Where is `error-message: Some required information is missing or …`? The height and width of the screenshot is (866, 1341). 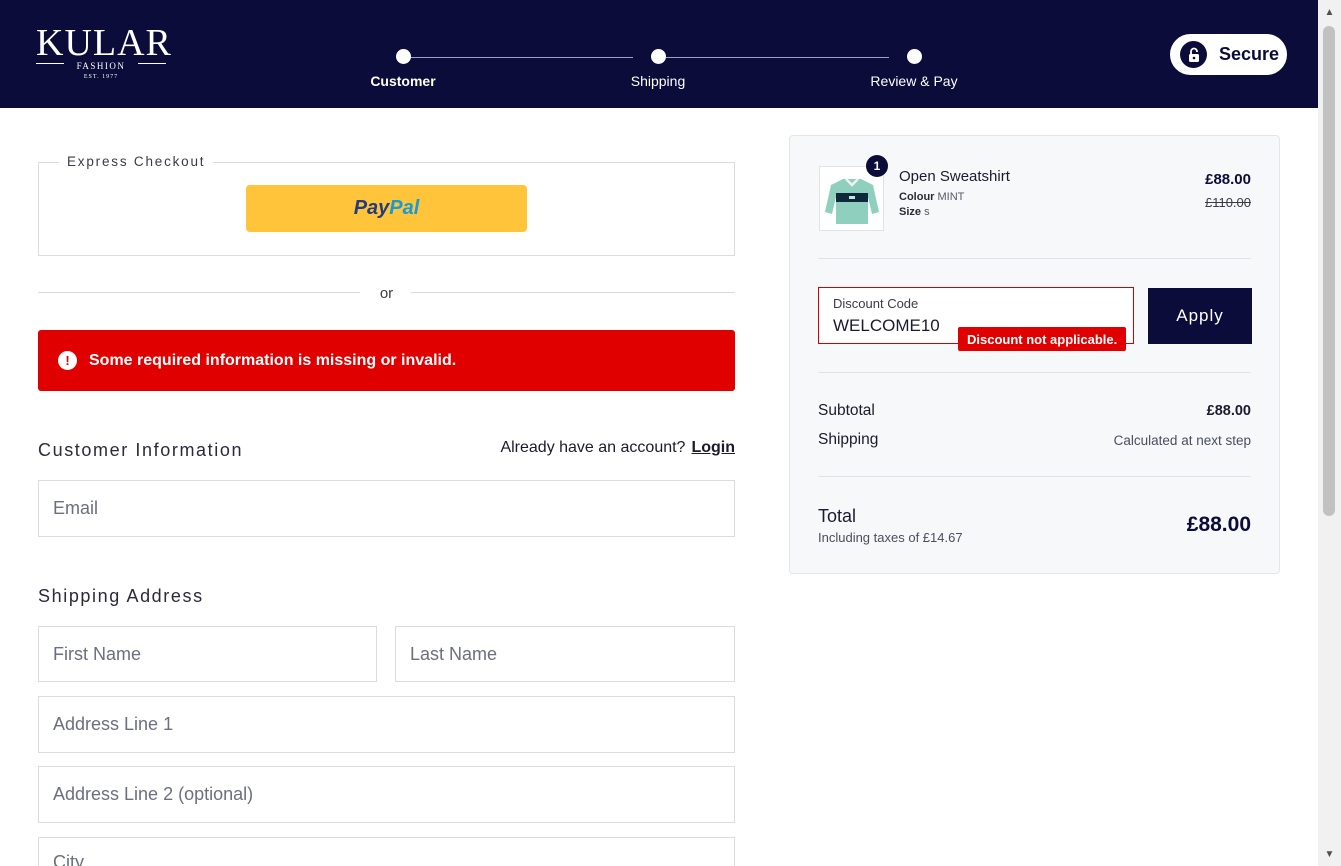
error-message: Some required information is missing or … is located at coordinates (273, 360).